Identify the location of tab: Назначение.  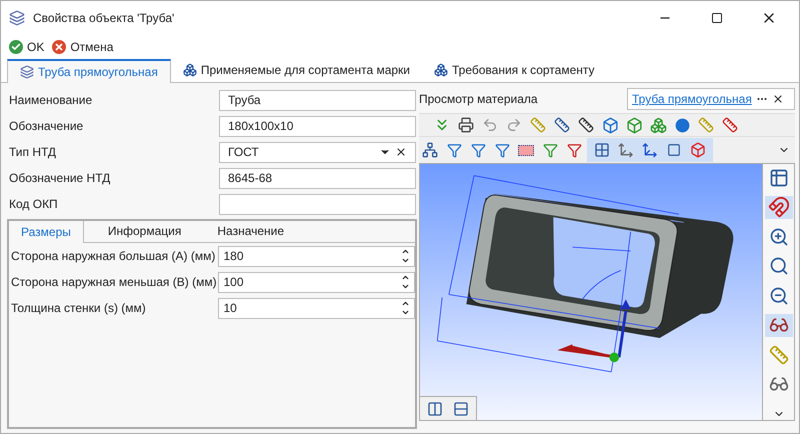
(250, 231).